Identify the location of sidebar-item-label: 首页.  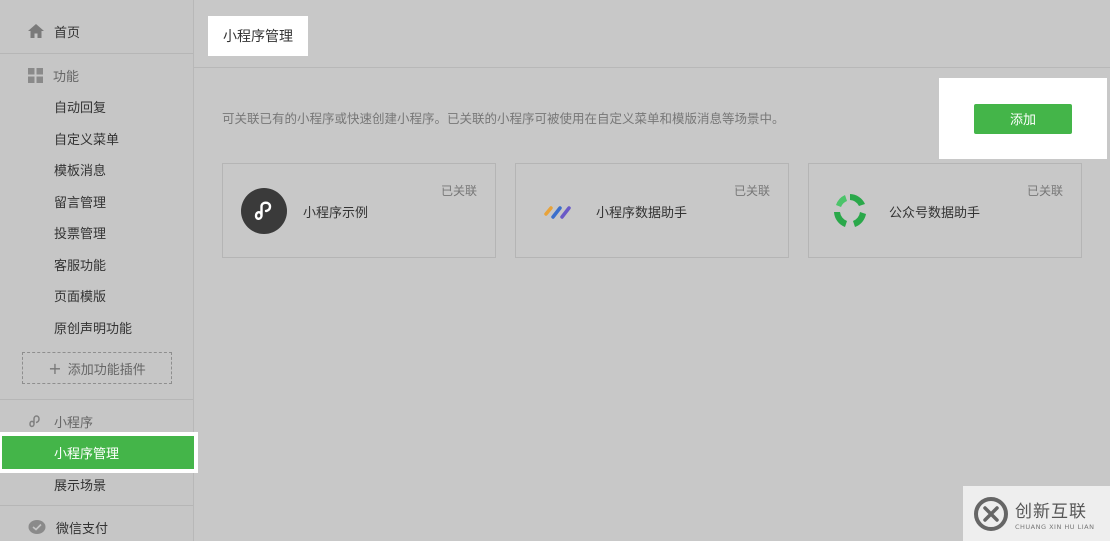
(67, 33).